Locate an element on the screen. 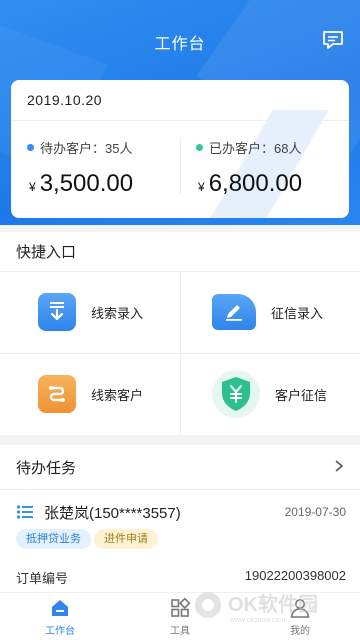  quick-entry-title: 快捷入口 is located at coordinates (46, 252).